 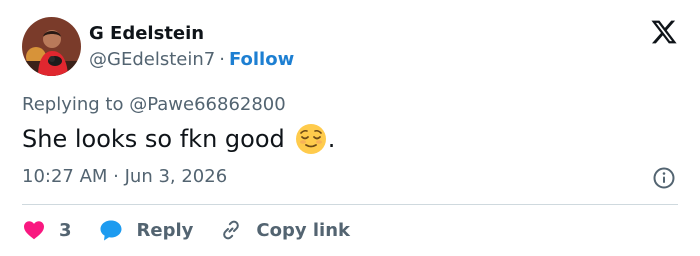 I want to click on replying-mention: @Pawe66862800, so click(x=207, y=104).